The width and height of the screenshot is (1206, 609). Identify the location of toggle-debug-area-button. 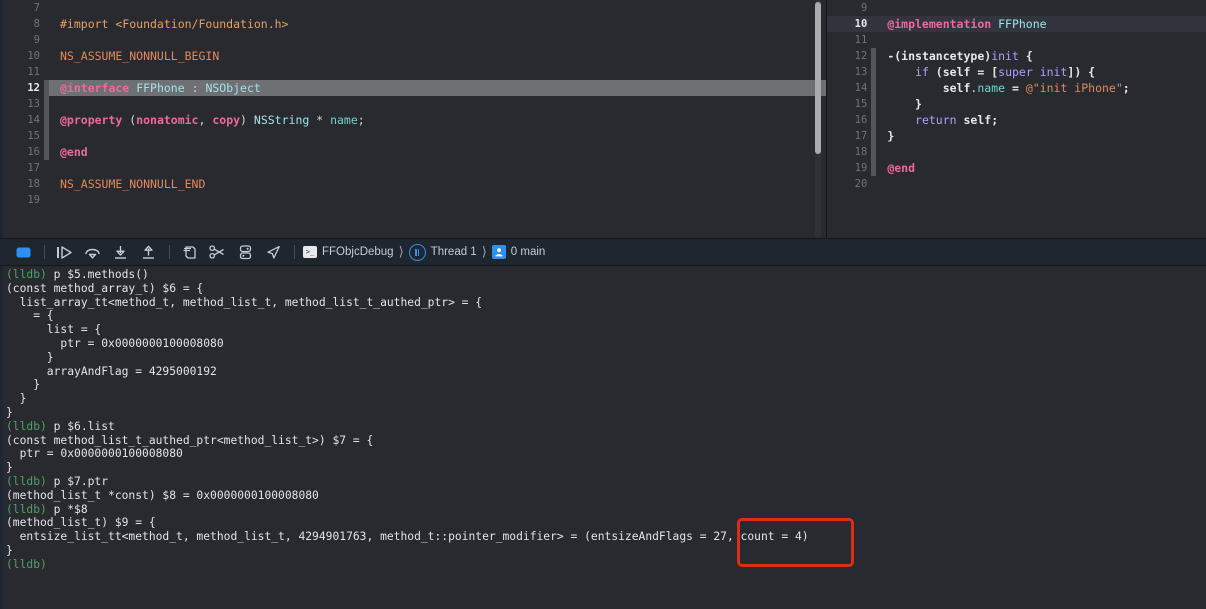
(23, 252).